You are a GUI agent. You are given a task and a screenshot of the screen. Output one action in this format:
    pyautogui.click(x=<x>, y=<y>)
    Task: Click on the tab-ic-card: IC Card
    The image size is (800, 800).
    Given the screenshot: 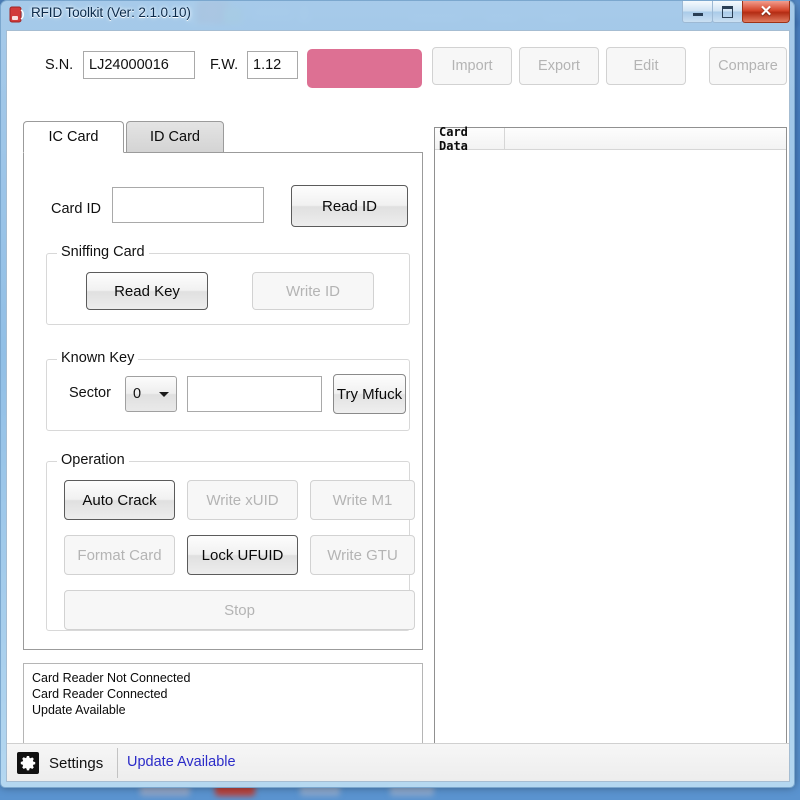 What is the action you would take?
    pyautogui.click(x=73, y=137)
    